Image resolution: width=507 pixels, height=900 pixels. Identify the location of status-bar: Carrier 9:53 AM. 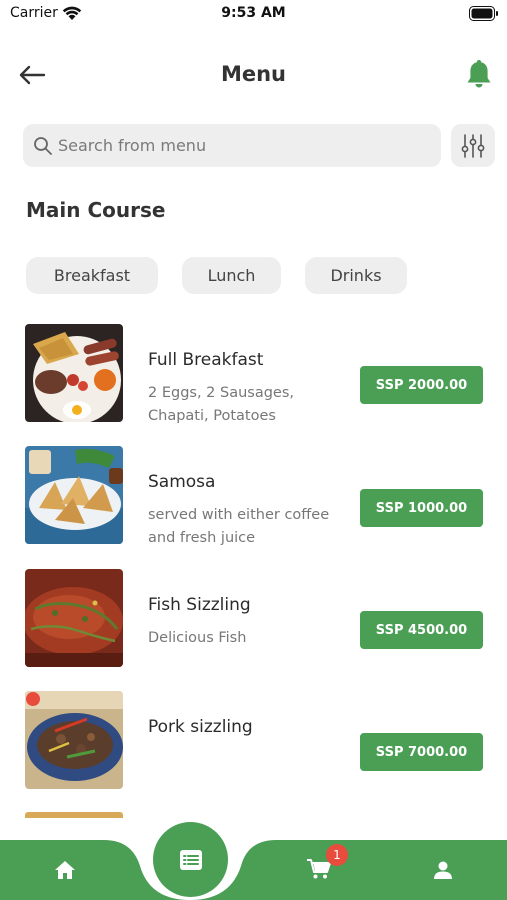
(253, 14).